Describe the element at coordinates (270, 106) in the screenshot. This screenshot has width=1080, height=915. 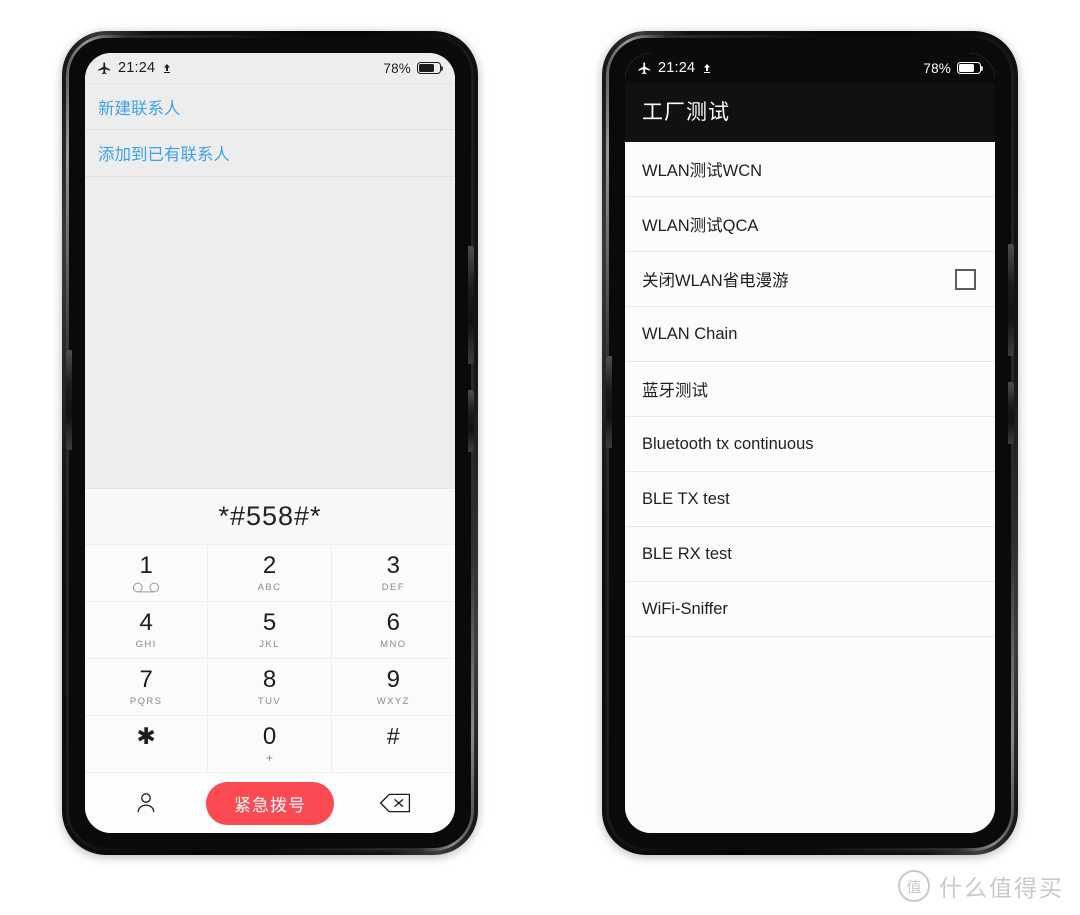
I see `new-contact-link: 新建联系人` at that location.